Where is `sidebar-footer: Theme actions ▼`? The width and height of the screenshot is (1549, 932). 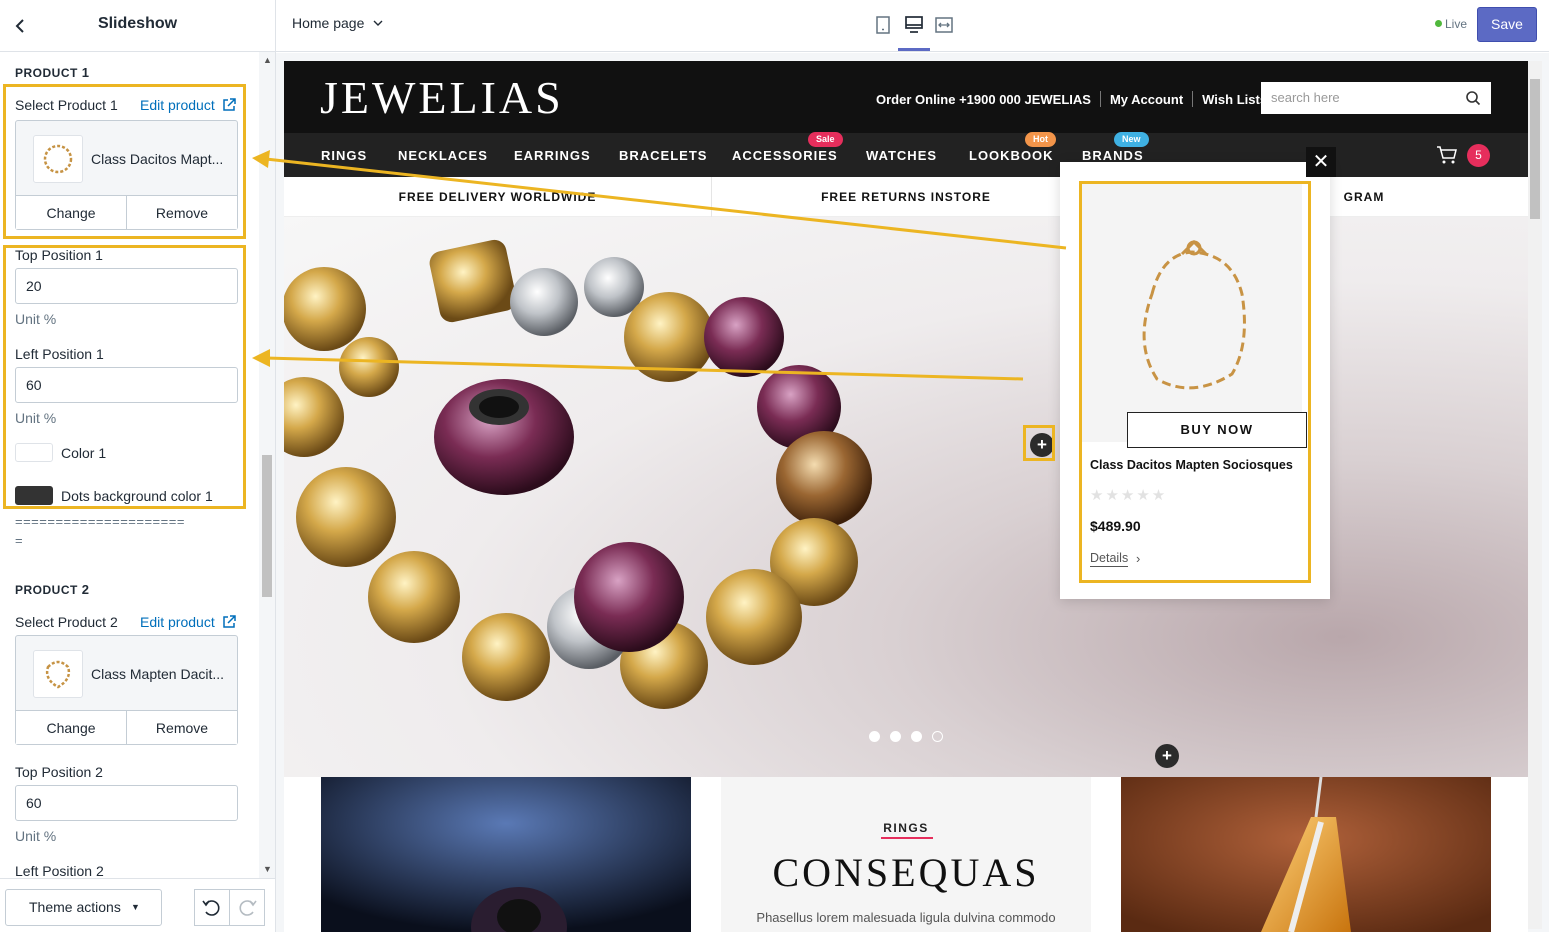 sidebar-footer: Theme actions ▼ is located at coordinates (137, 905).